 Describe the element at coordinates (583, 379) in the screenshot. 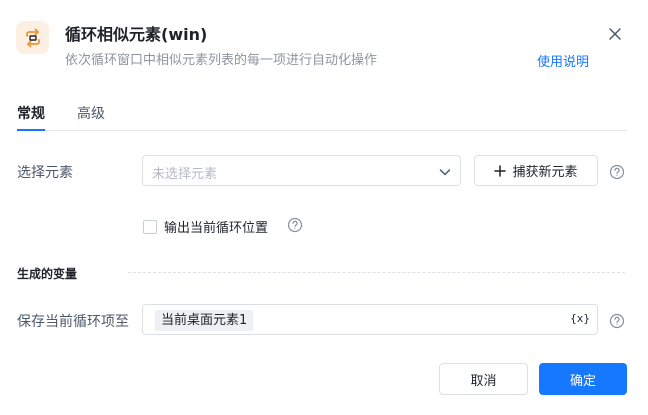

I see `confirm-button: 确定` at that location.